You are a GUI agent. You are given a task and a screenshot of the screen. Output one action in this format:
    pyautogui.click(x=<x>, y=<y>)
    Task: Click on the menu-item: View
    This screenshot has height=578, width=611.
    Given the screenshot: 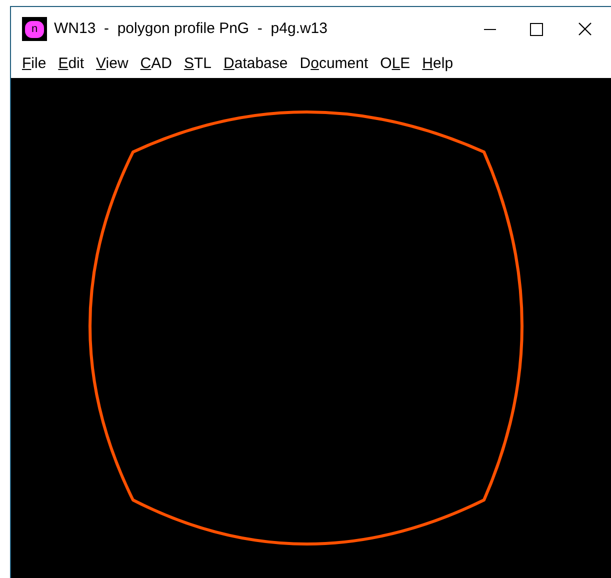 What is the action you would take?
    pyautogui.click(x=112, y=64)
    